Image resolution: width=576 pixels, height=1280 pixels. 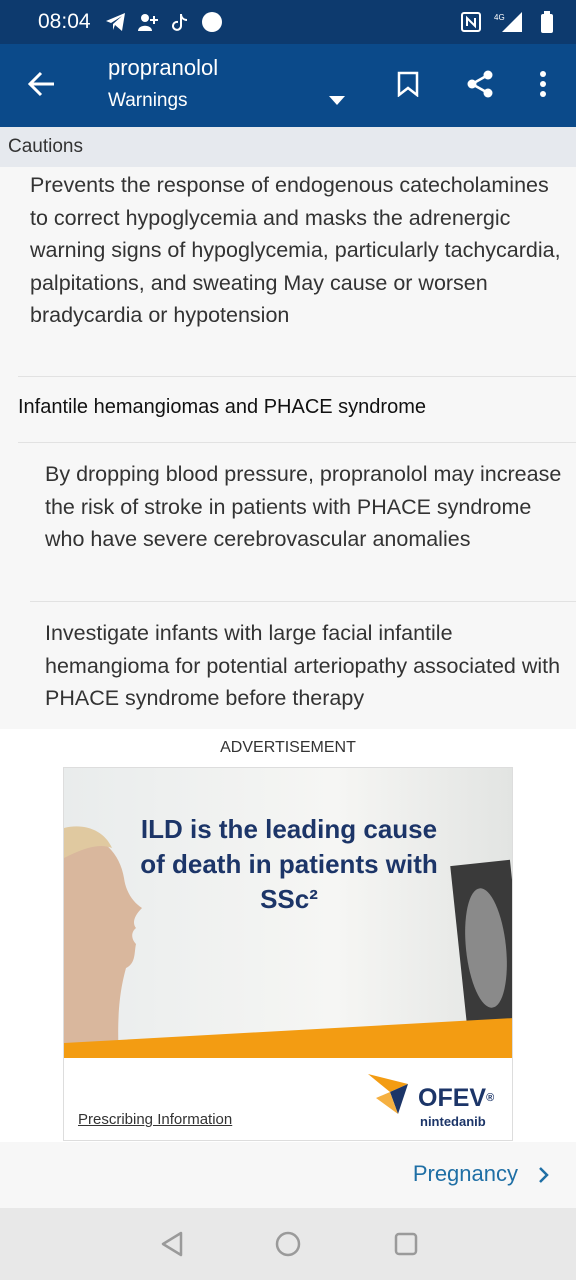 I want to click on section-dropdown, so click(x=337, y=101).